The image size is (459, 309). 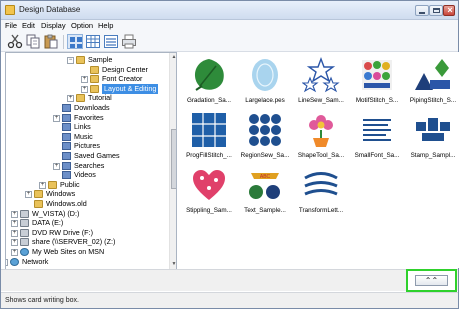 What do you see at coordinates (321, 75) in the screenshot?
I see `stars-thumbnail-icon` at bounding box center [321, 75].